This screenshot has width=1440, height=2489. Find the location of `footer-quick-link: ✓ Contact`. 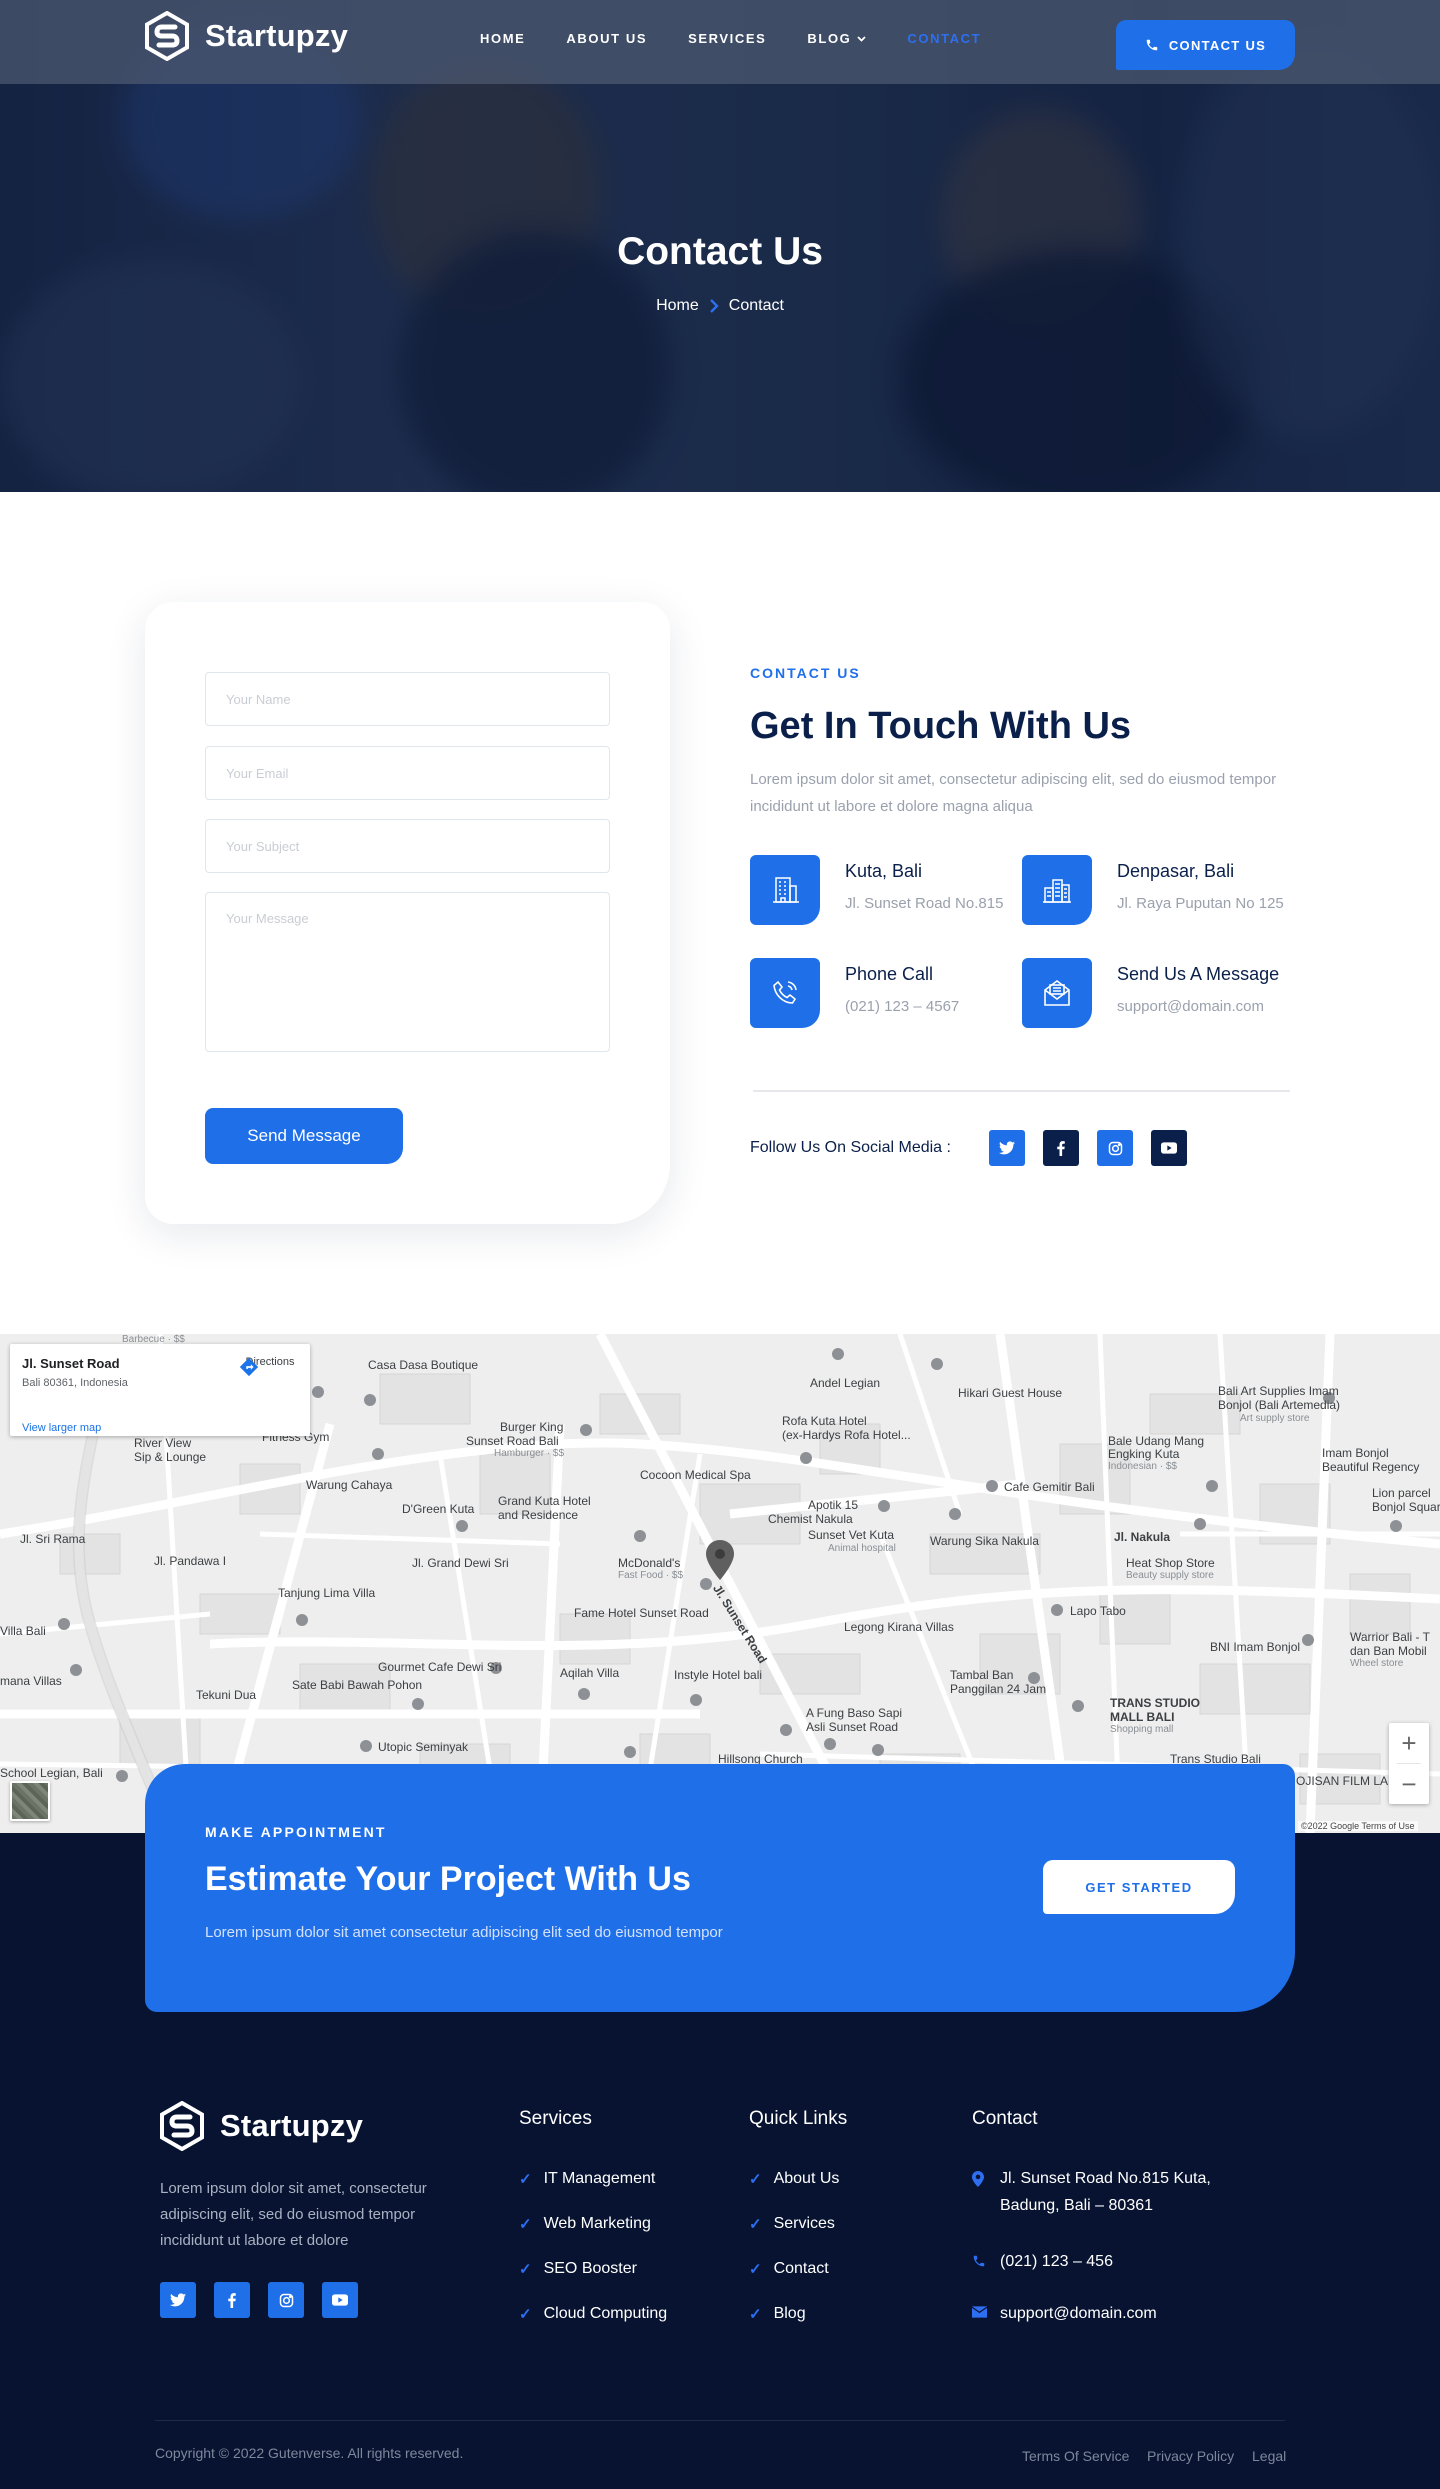

footer-quick-link: ✓ Contact is located at coordinates (789, 2269).